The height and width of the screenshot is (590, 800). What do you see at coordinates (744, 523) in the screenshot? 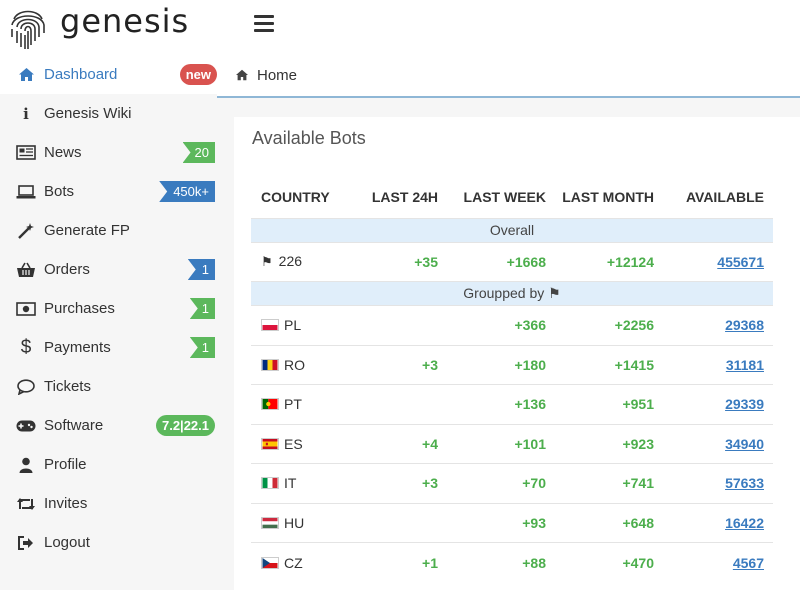
I see `available-link: 16422` at bounding box center [744, 523].